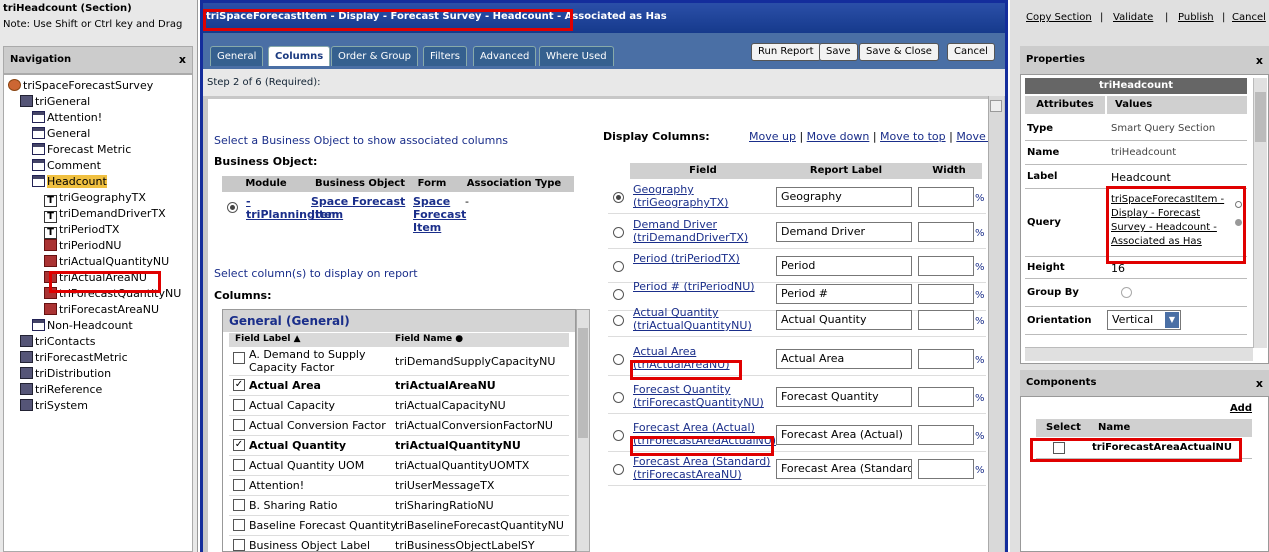 The width and height of the screenshot is (1269, 552). I want to click on run-report-button: Run Report, so click(786, 52).